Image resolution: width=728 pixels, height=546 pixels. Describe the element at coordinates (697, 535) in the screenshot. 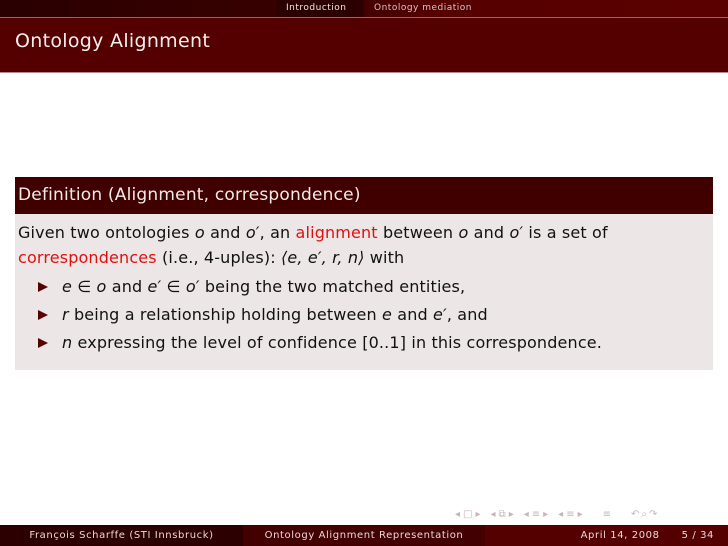

I see `page-number: 5 / 34` at that location.